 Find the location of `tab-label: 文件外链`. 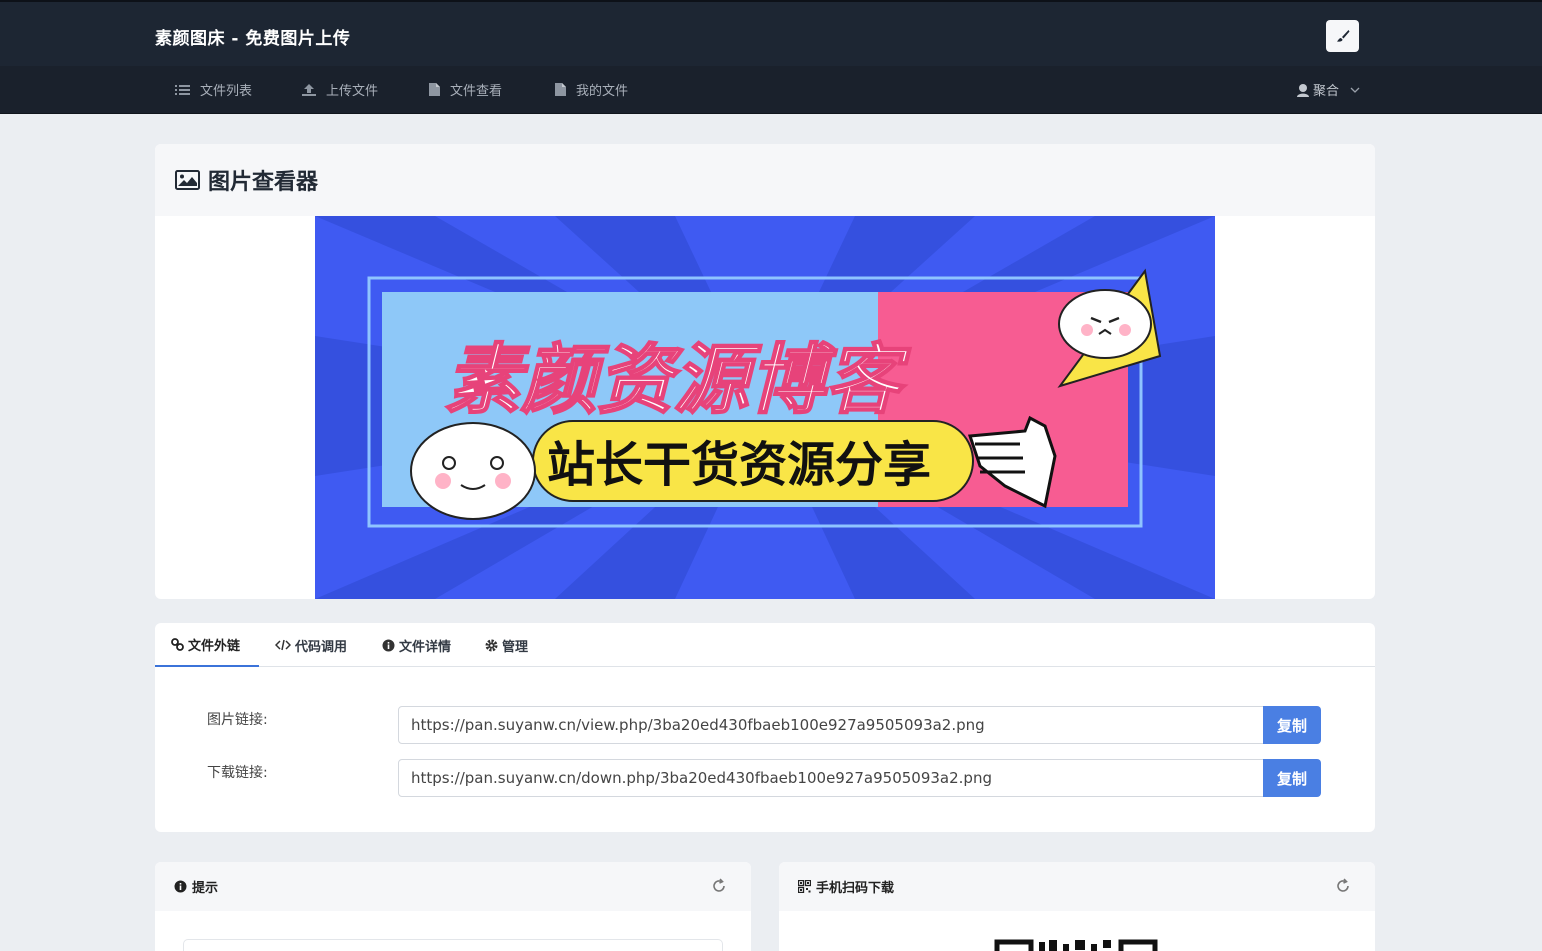

tab-label: 文件外链 is located at coordinates (214, 646).